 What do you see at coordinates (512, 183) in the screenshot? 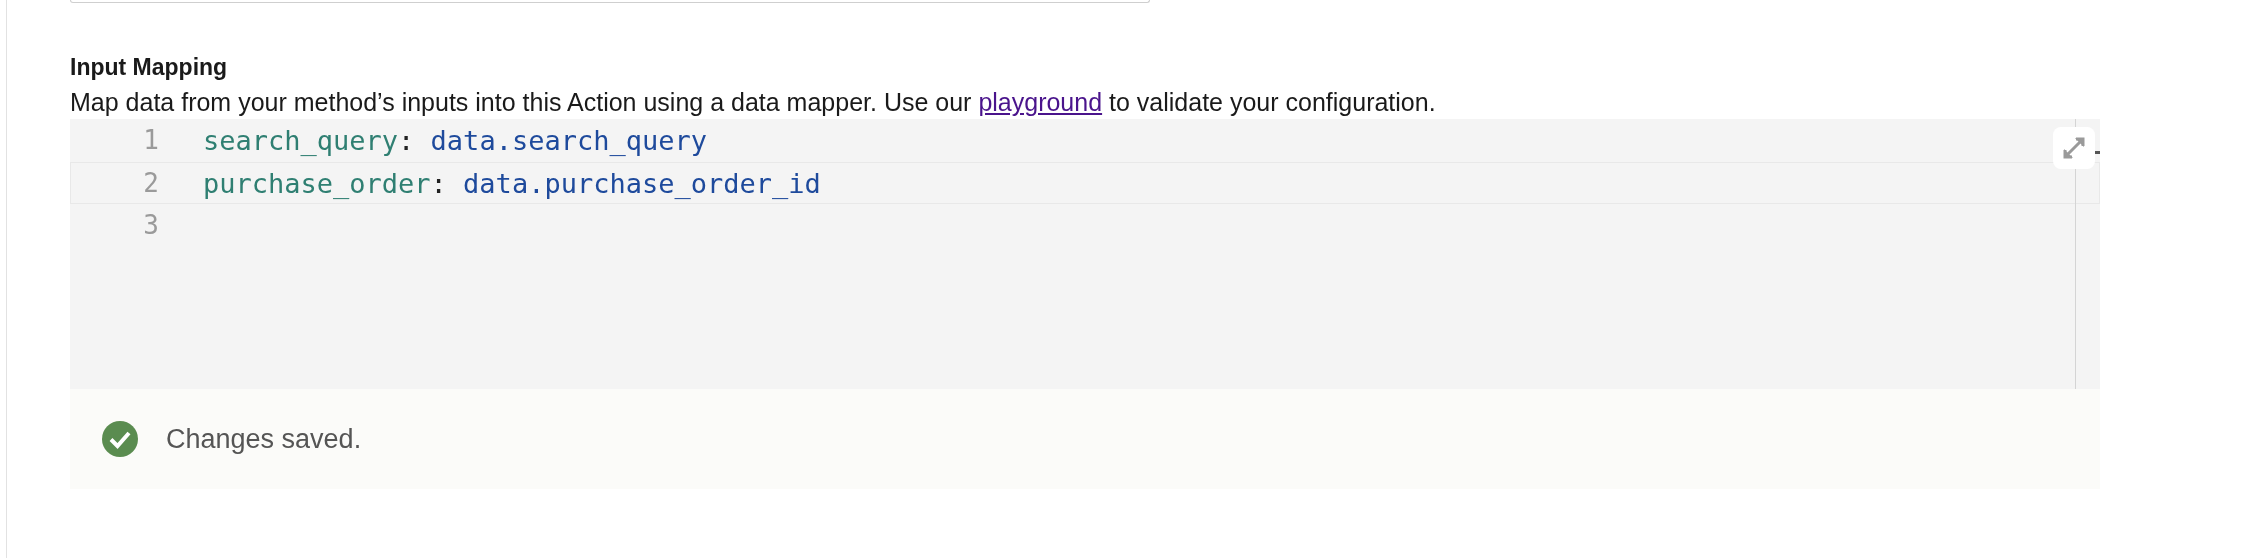
I see `code-line: purchase_order: data.purchase_order_id` at bounding box center [512, 183].